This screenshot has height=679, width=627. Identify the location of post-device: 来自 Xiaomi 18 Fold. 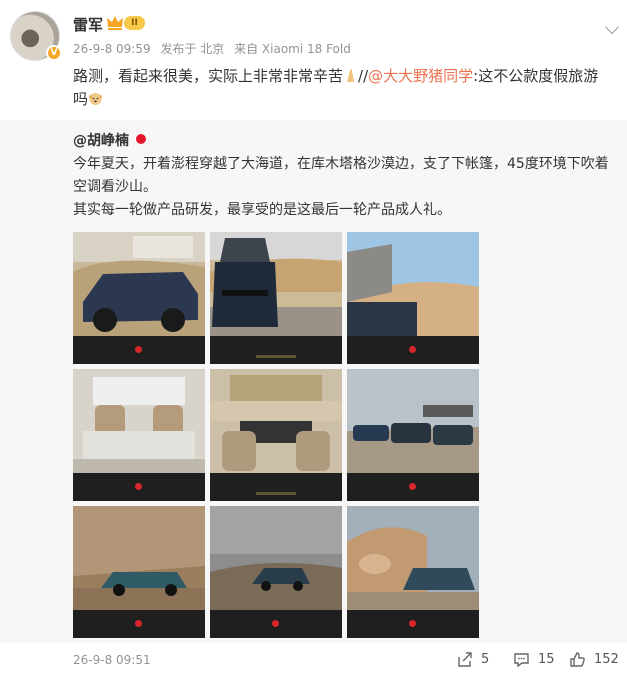
(292, 49).